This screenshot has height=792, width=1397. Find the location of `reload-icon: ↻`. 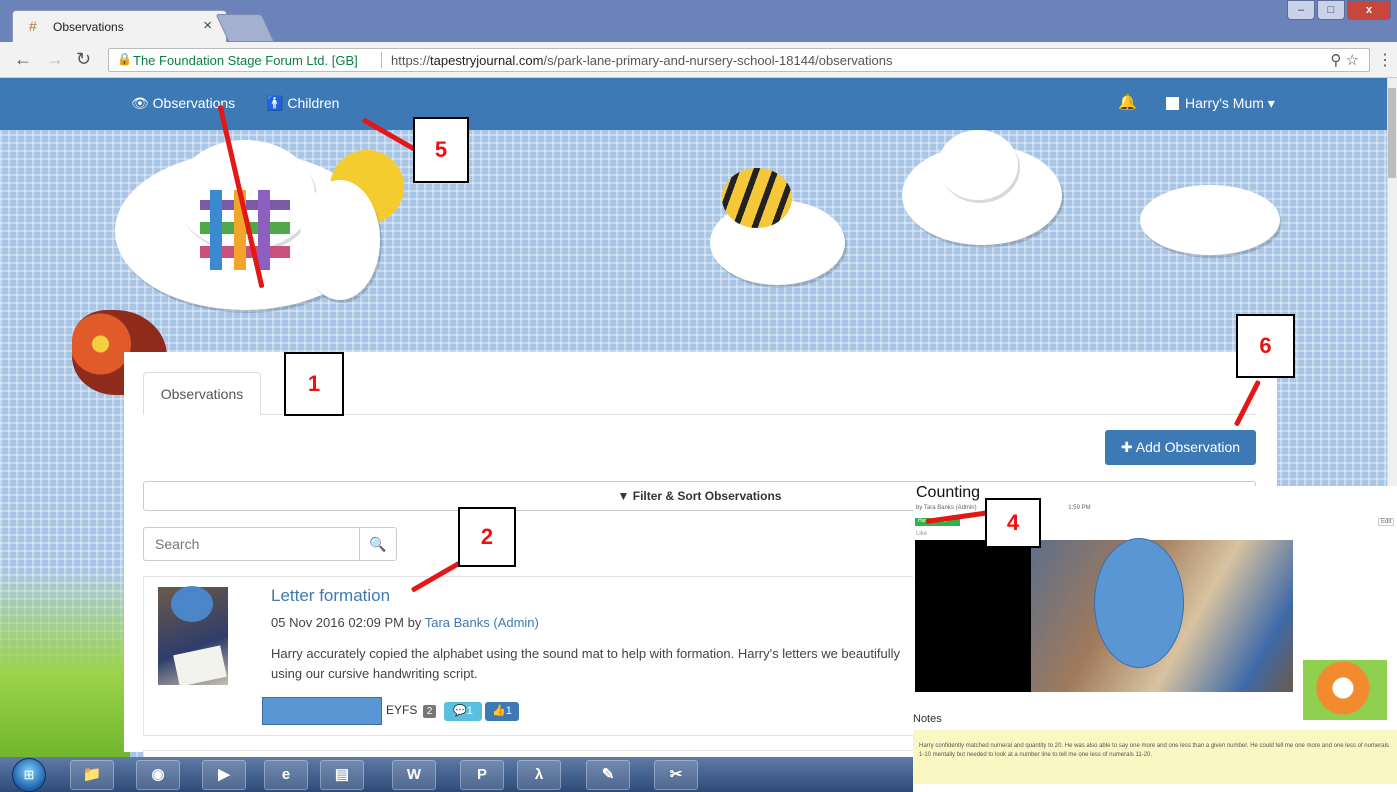

reload-icon: ↻ is located at coordinates (83, 59).